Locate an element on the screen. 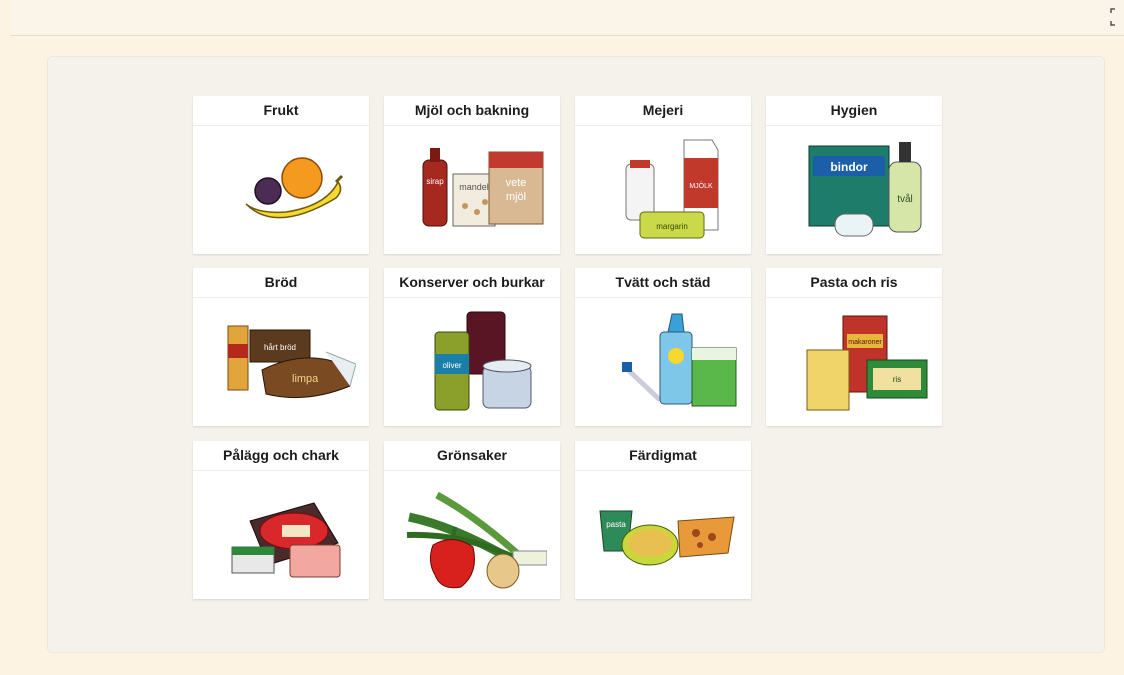 The height and width of the screenshot is (675, 1124). product-label: ris is located at coordinates (897, 379).